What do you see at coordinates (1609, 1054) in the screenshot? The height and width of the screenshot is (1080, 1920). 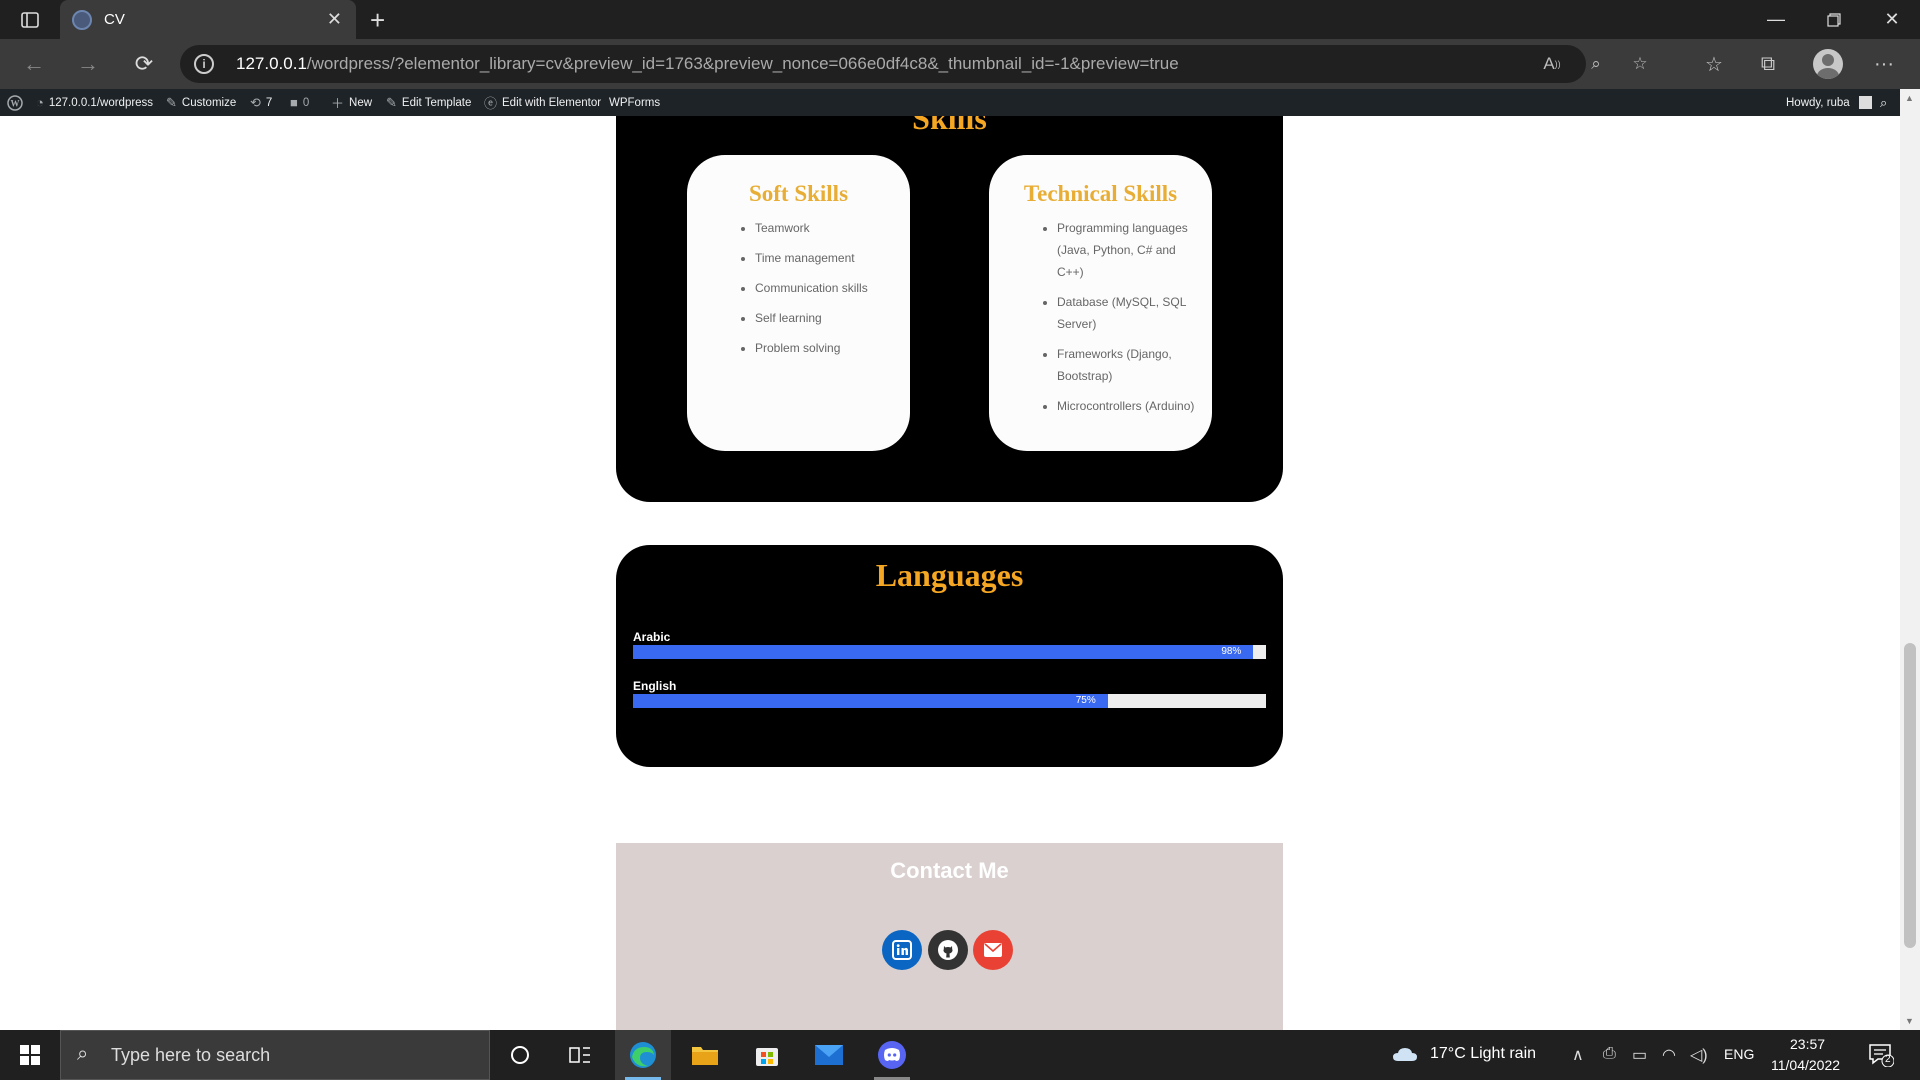 I see `meet-now-icon: ⎙` at bounding box center [1609, 1054].